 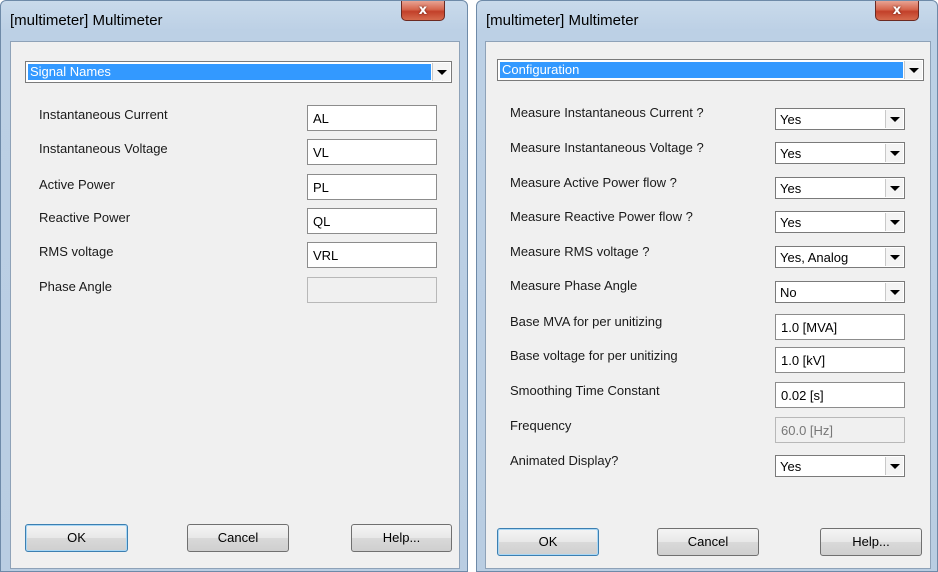 I want to click on section-selector: Signal Names, so click(x=238, y=72).